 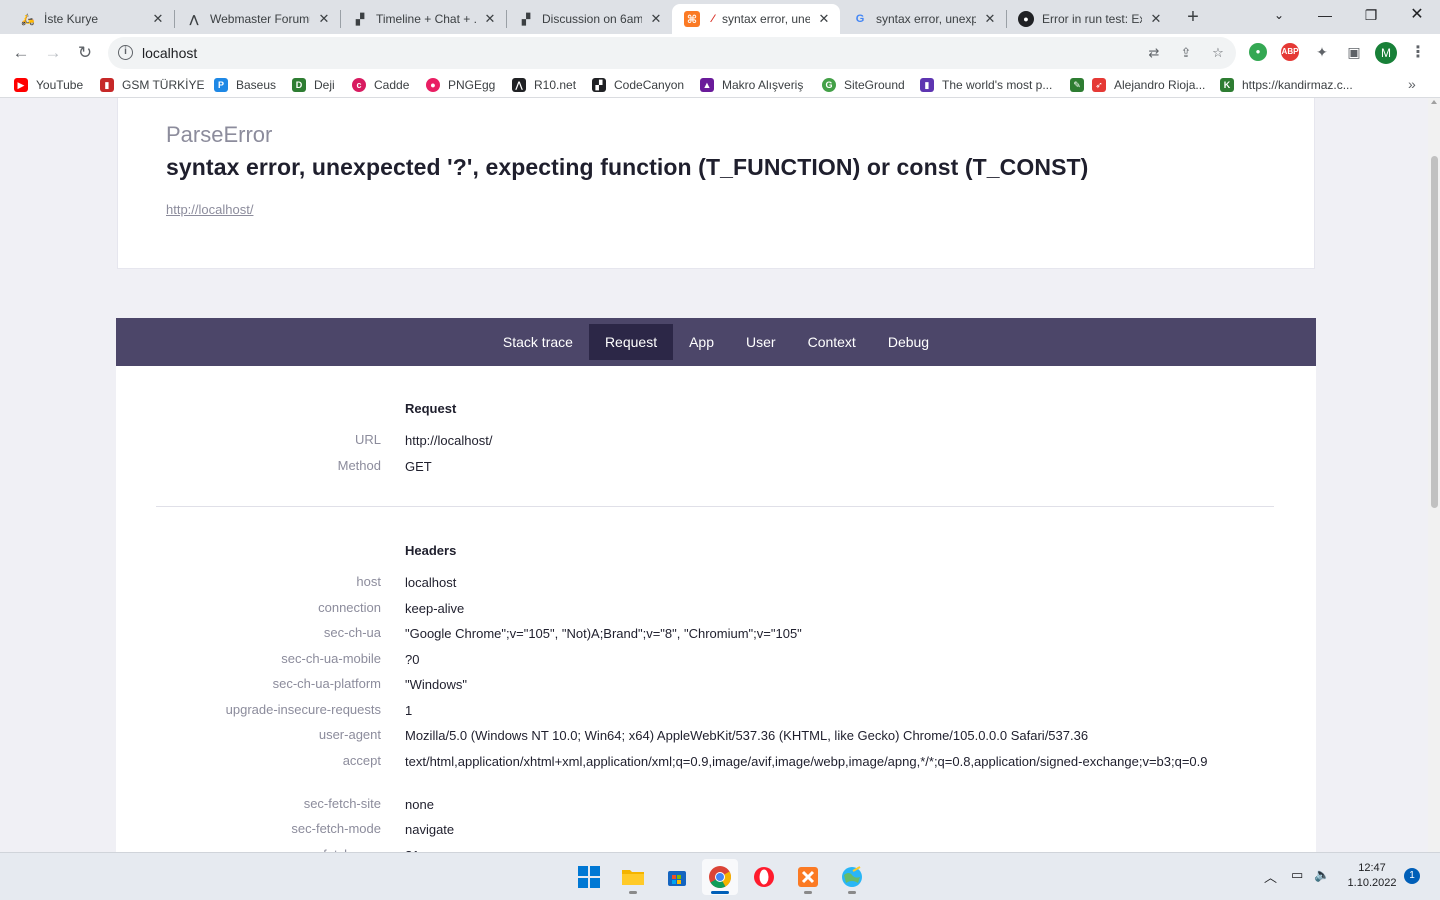 What do you see at coordinates (1089, 19) in the screenshot?
I see `tab-github-error: ● Error in run test: Ex... ✕` at bounding box center [1089, 19].